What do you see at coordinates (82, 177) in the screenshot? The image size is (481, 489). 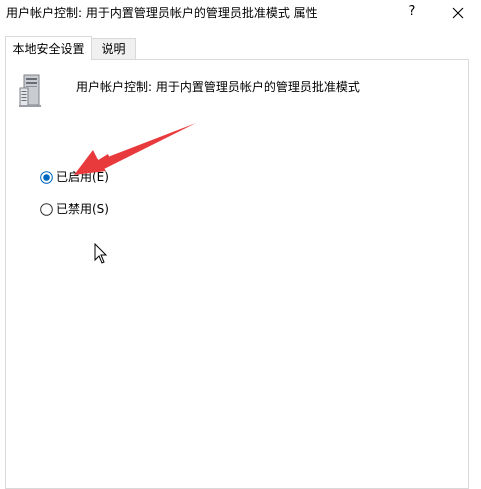 I see `enabled-label: 已启用(E)` at bounding box center [82, 177].